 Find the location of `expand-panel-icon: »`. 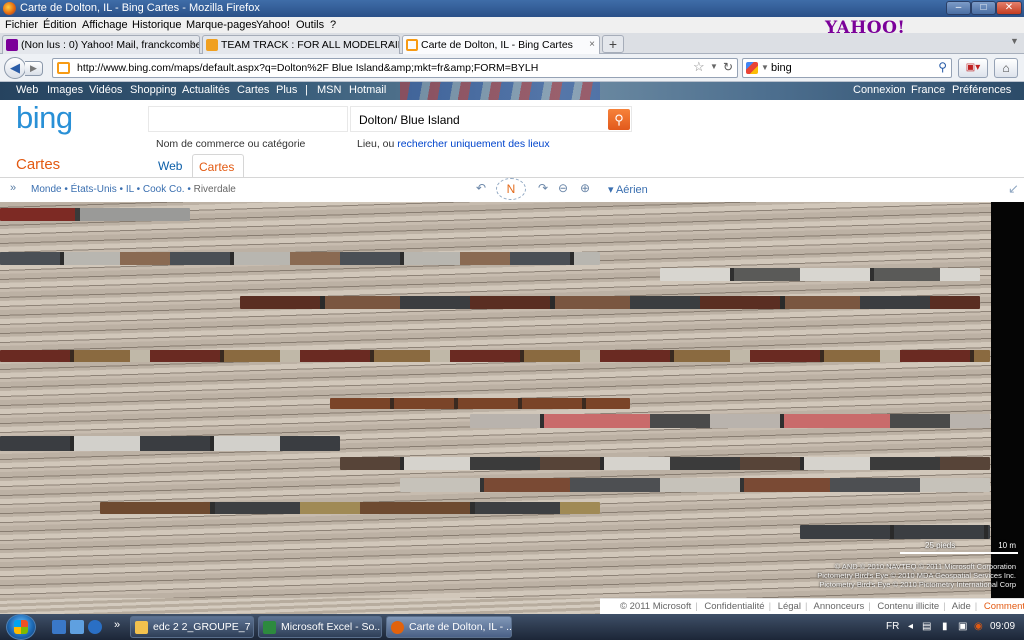

expand-panel-icon: » is located at coordinates (13, 188).